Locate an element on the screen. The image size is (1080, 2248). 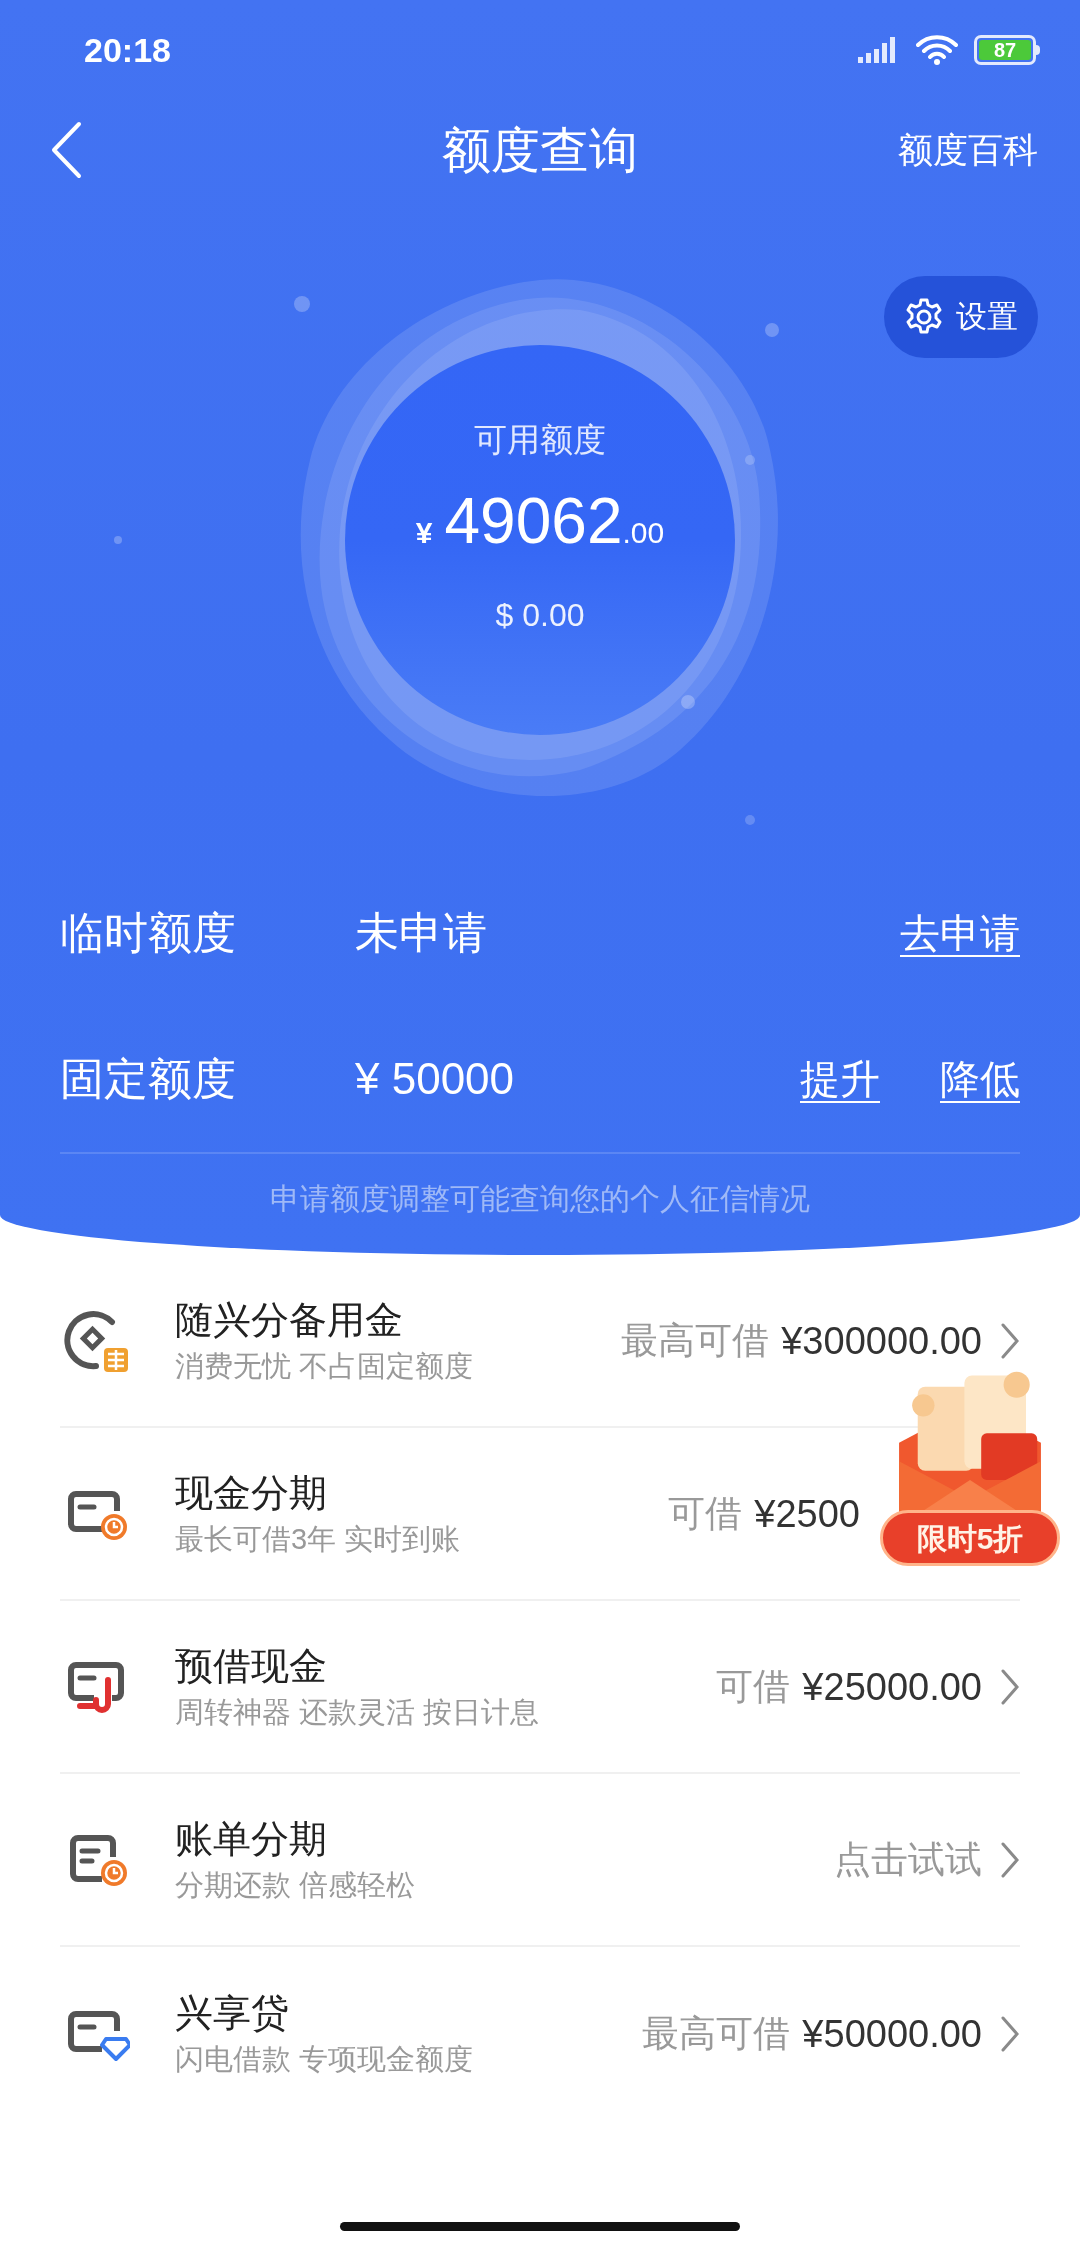
product-subtitle: 分期还款 倍感轻松 is located at coordinates (295, 1885).